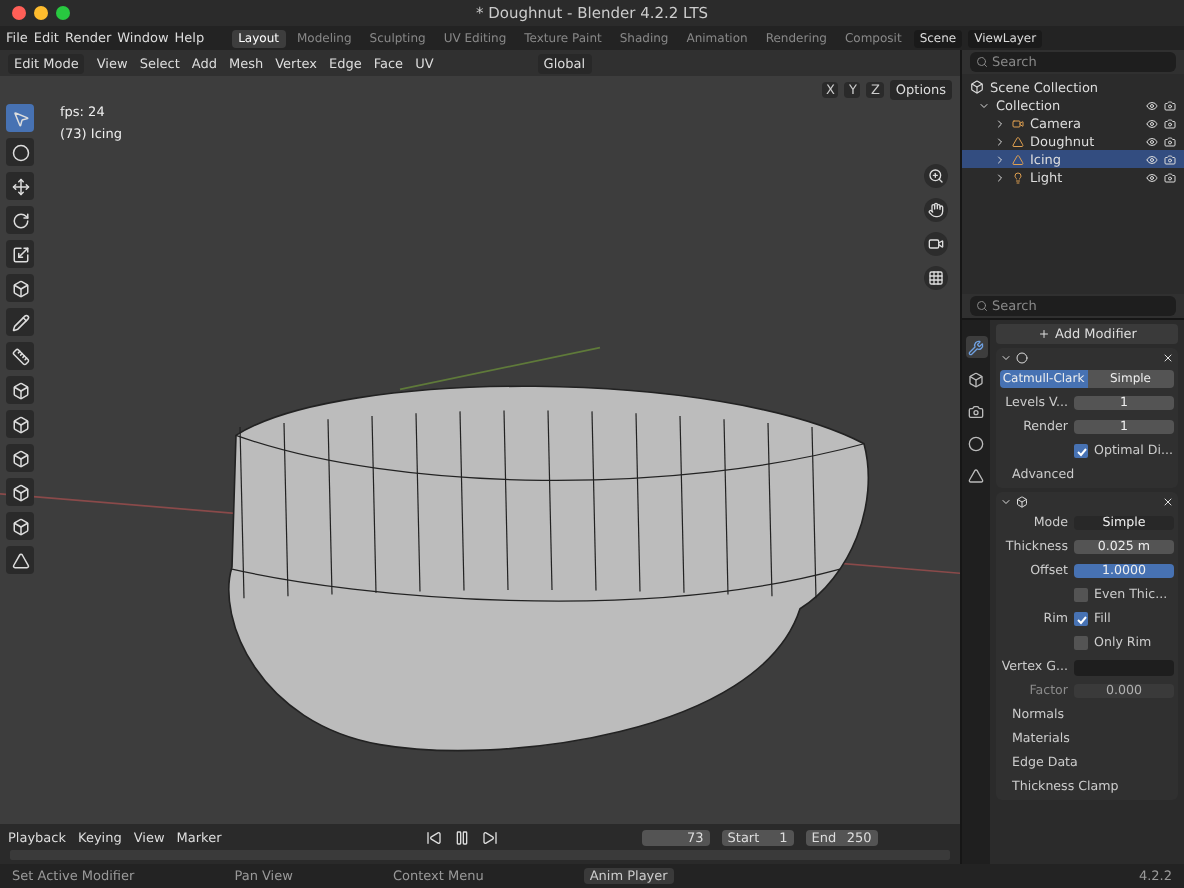 This screenshot has height=888, width=1184. I want to click on hand-icon, so click(936, 210).